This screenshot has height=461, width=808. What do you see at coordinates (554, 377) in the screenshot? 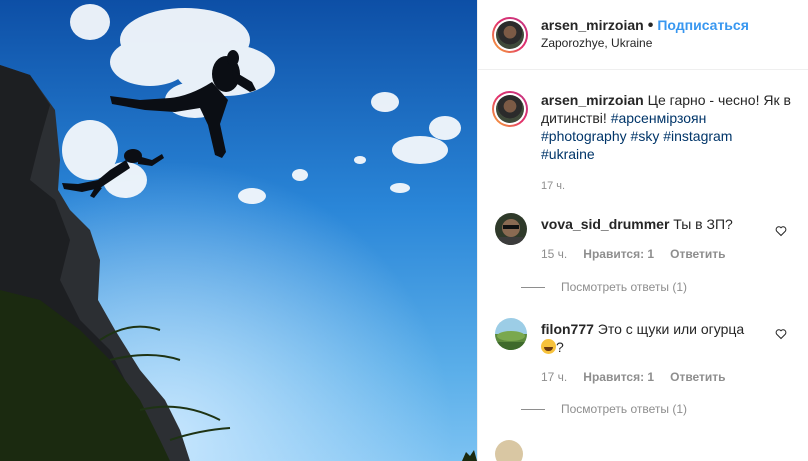
I see `comment-timestamp: 17 ч.` at bounding box center [554, 377].